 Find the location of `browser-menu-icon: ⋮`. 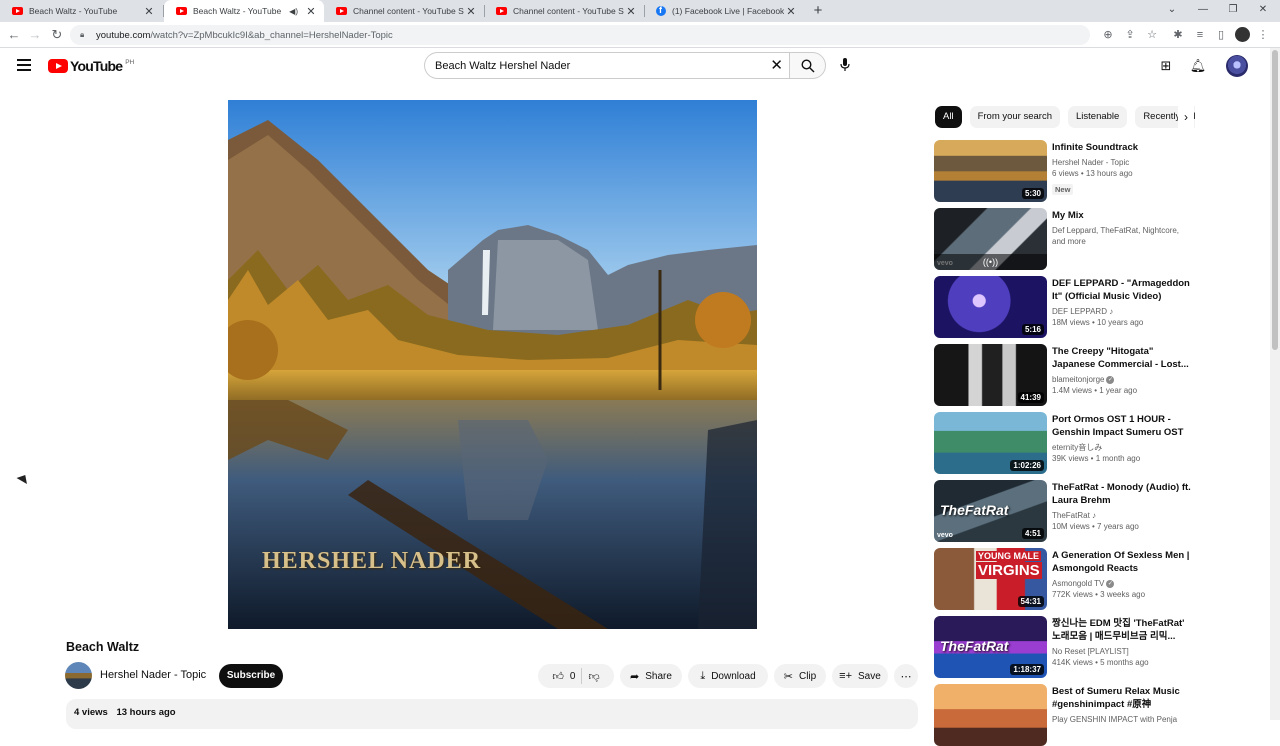

browser-menu-icon: ⋮ is located at coordinates (1263, 35).